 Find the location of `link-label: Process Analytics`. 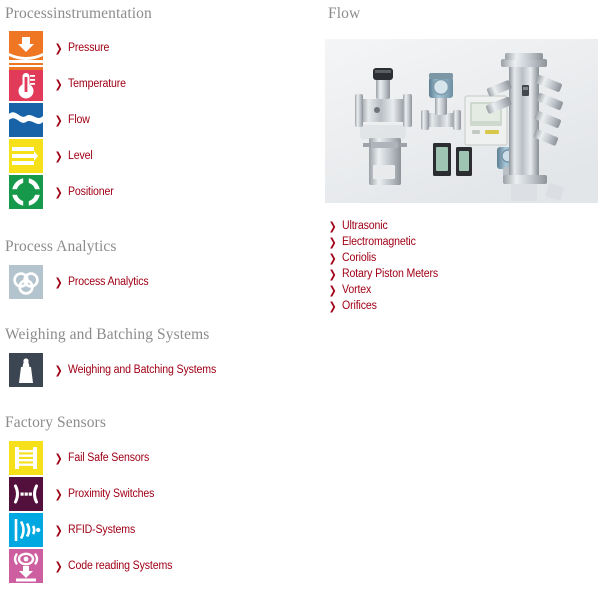

link-label: Process Analytics is located at coordinates (108, 281).